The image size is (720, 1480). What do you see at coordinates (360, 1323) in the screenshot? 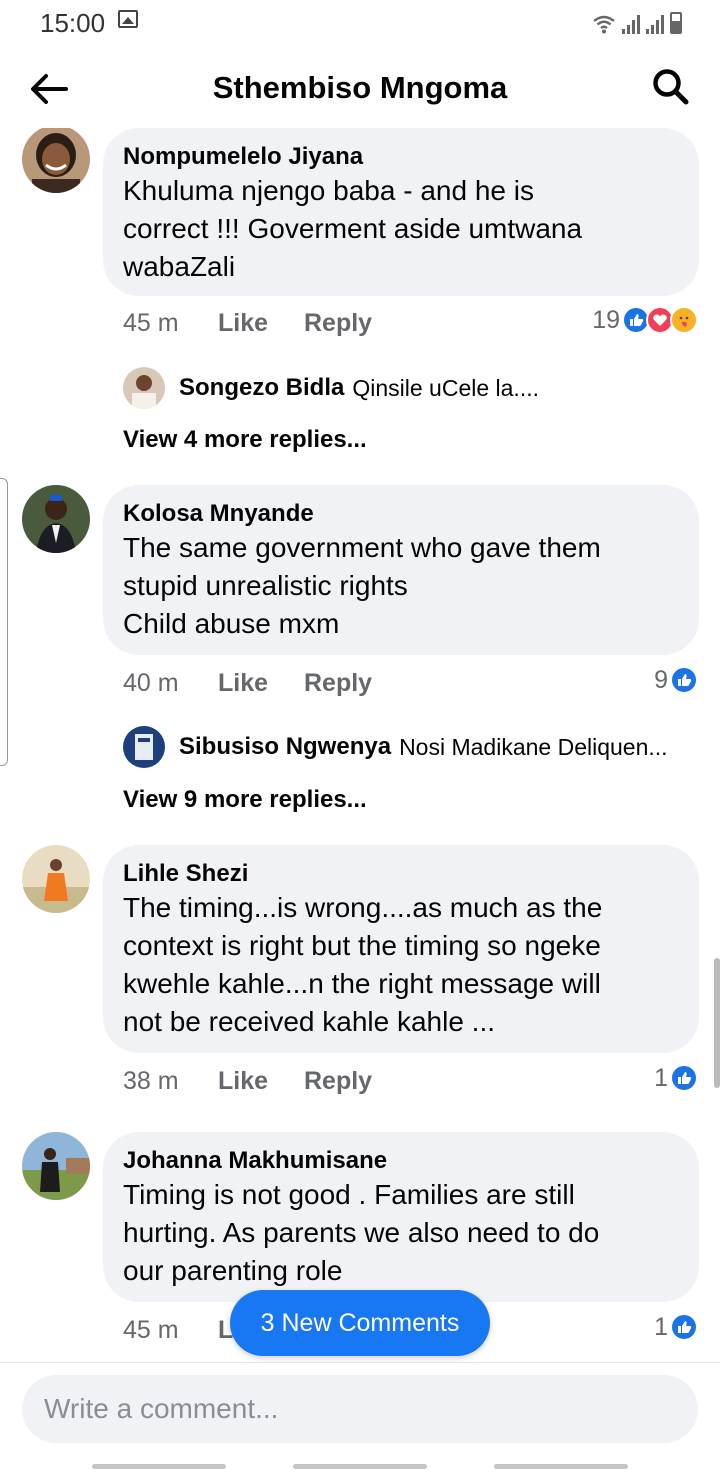
I see `new-comments-button: 3 New Comments` at bounding box center [360, 1323].